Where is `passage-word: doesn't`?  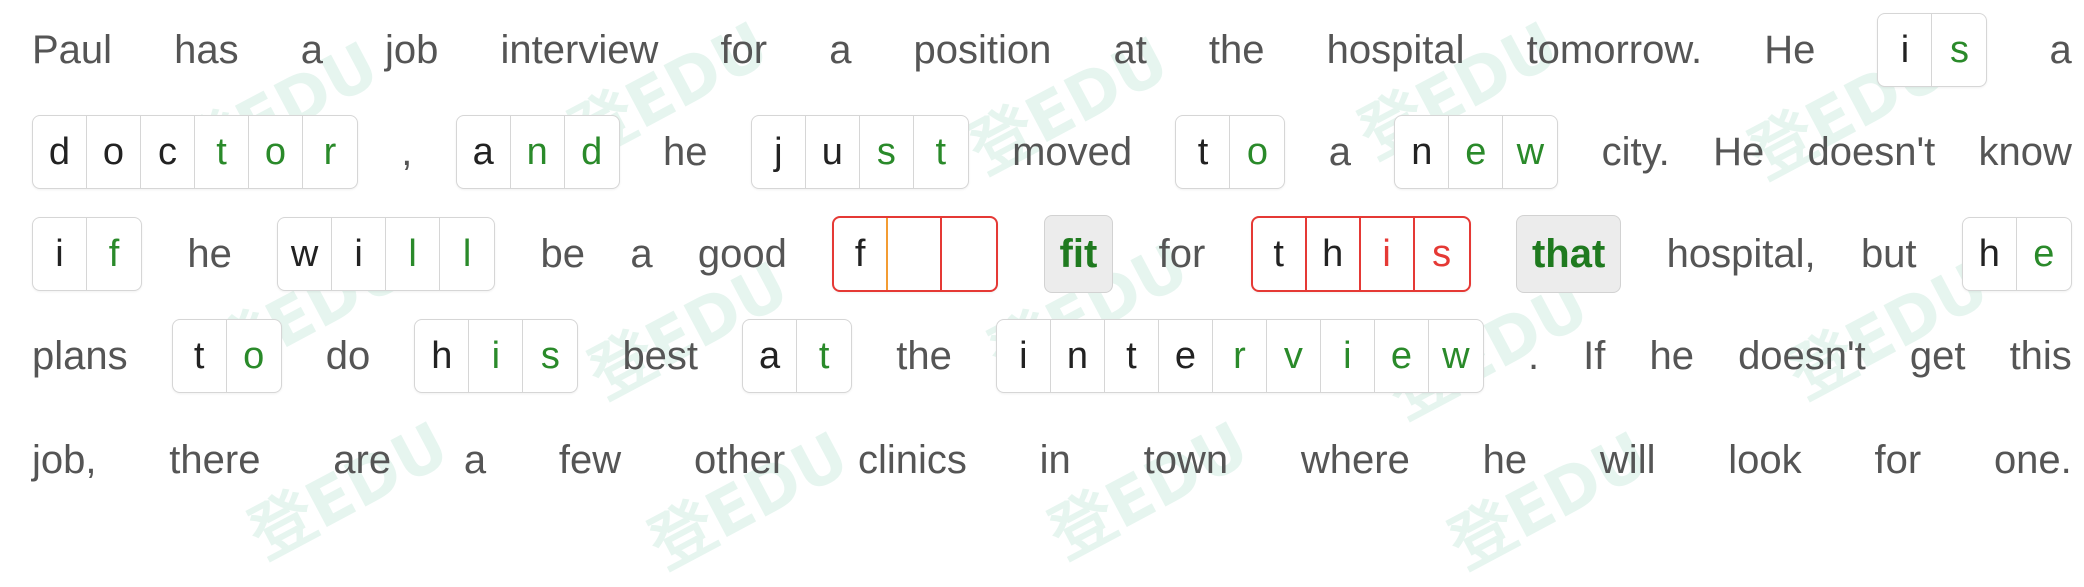
passage-word: doesn't is located at coordinates (1871, 151).